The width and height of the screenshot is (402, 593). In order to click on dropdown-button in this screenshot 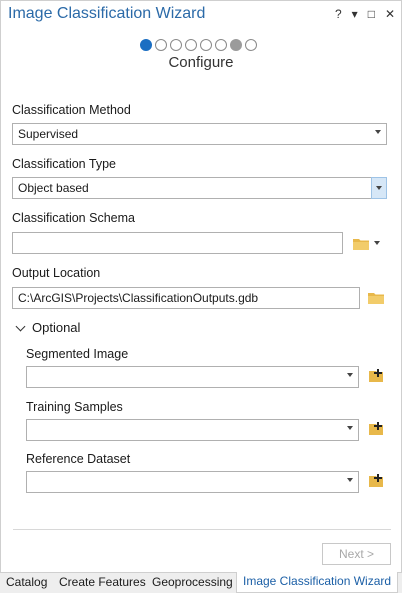, I will do `click(379, 188)`.